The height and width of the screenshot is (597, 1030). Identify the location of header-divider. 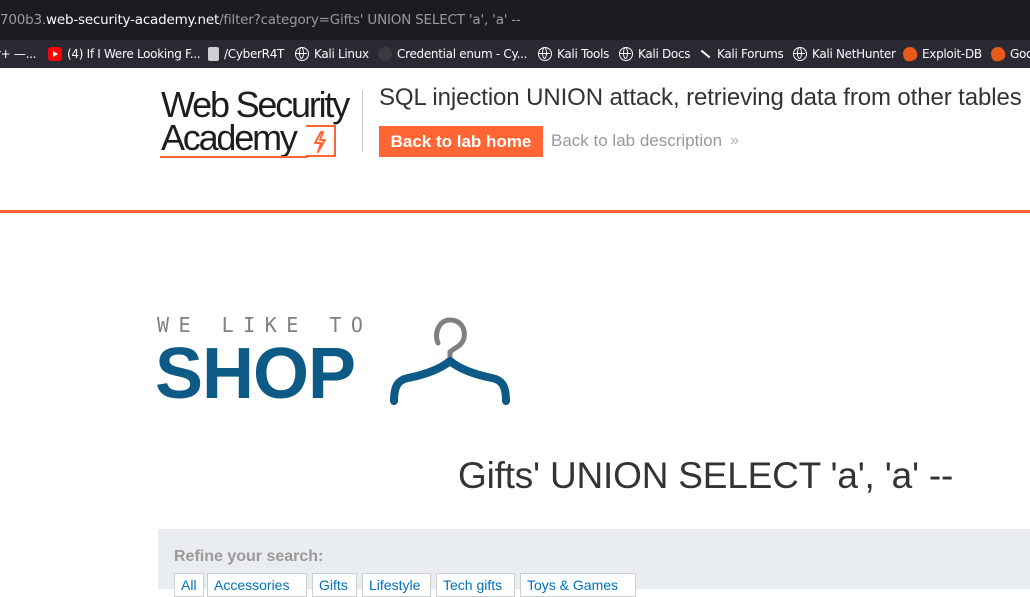
(362, 121).